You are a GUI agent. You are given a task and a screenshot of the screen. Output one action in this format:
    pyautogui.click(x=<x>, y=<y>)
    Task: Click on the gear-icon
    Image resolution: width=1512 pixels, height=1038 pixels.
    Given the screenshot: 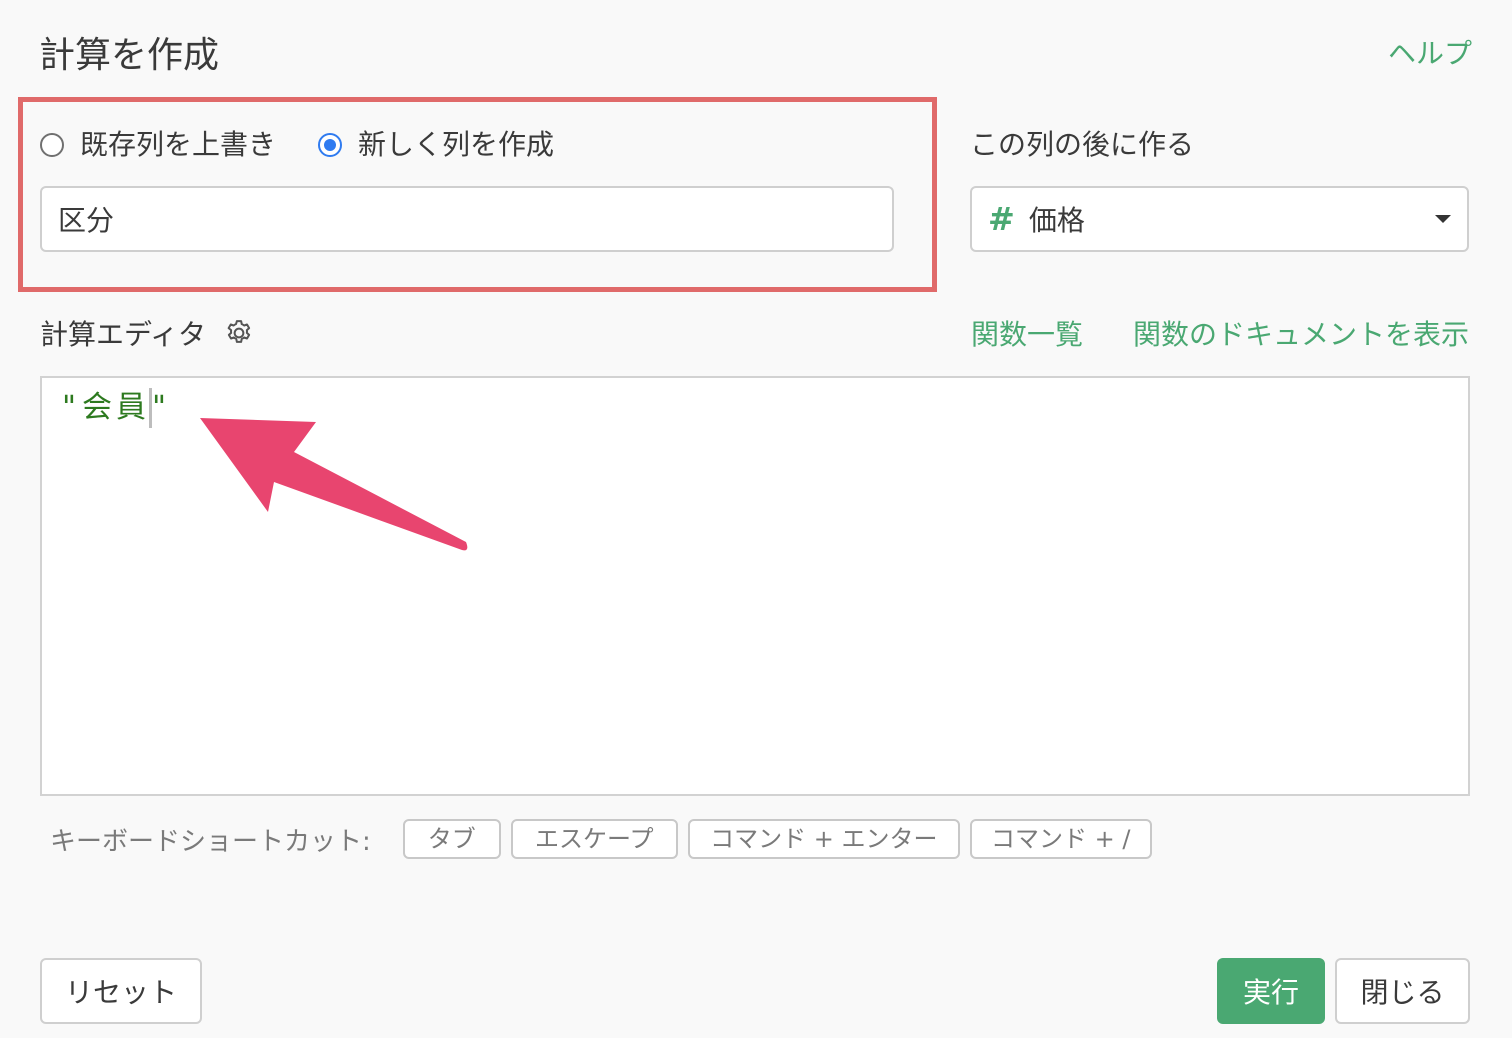 What is the action you would take?
    pyautogui.click(x=239, y=333)
    